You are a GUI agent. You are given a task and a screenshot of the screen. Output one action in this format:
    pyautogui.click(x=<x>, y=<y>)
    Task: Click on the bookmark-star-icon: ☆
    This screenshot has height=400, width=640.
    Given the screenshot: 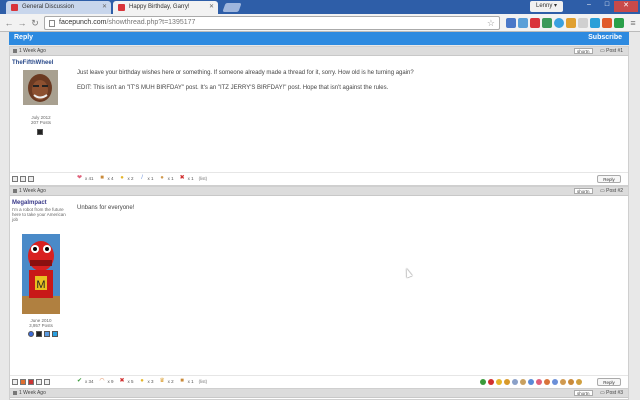 What is the action you would take?
    pyautogui.click(x=491, y=23)
    